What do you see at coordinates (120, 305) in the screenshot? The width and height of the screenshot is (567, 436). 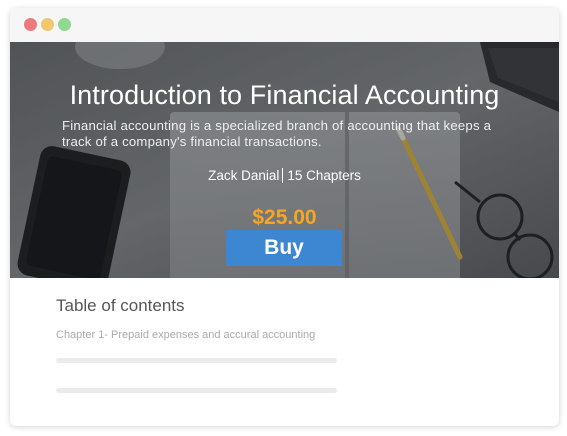 I see `toc-heading: Table of contents` at bounding box center [120, 305].